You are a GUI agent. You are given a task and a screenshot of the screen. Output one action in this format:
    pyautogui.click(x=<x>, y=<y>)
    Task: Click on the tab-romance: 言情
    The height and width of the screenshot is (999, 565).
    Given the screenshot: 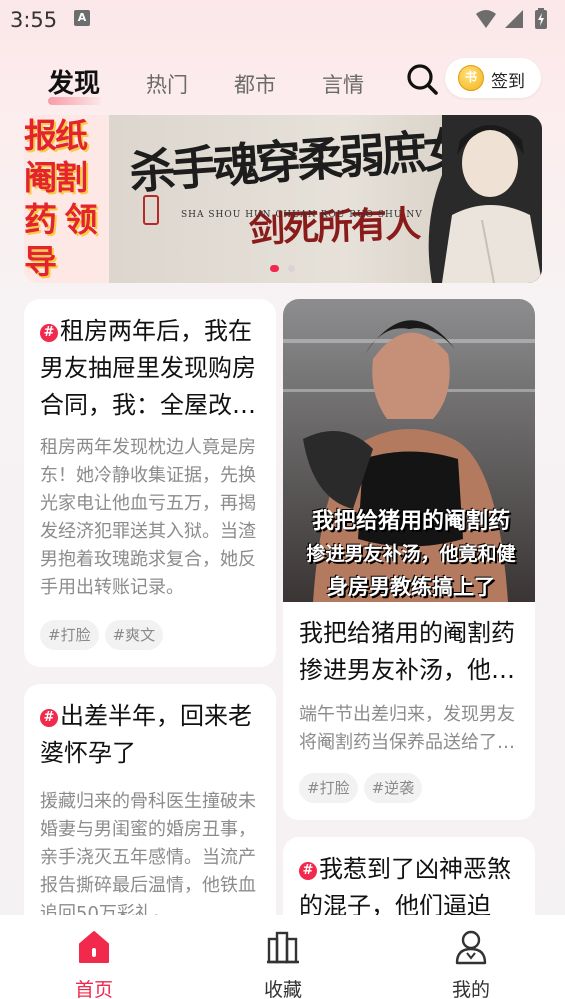 What is the action you would take?
    pyautogui.click(x=343, y=84)
    